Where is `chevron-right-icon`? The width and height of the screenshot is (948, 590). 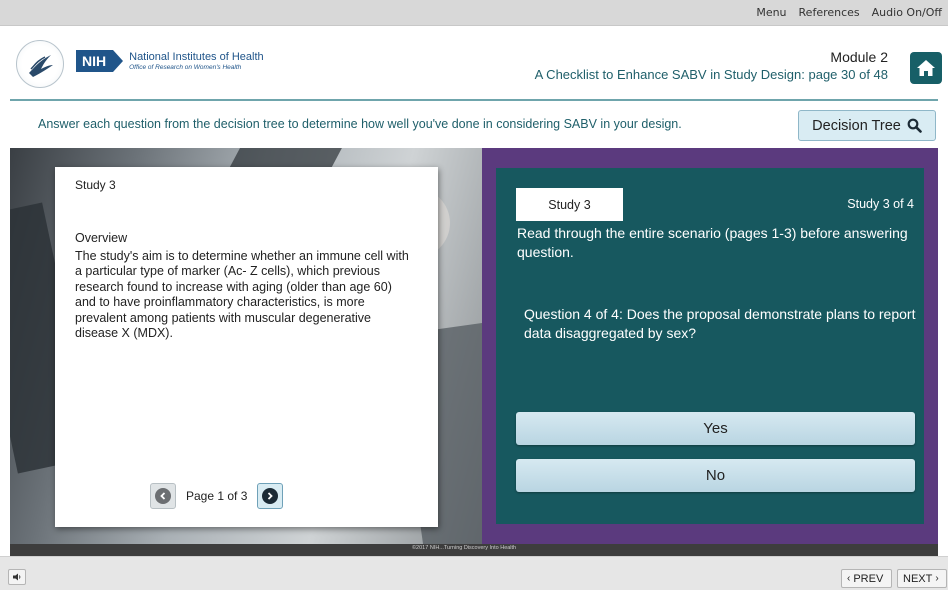
chevron-right-icon is located at coordinates (270, 496).